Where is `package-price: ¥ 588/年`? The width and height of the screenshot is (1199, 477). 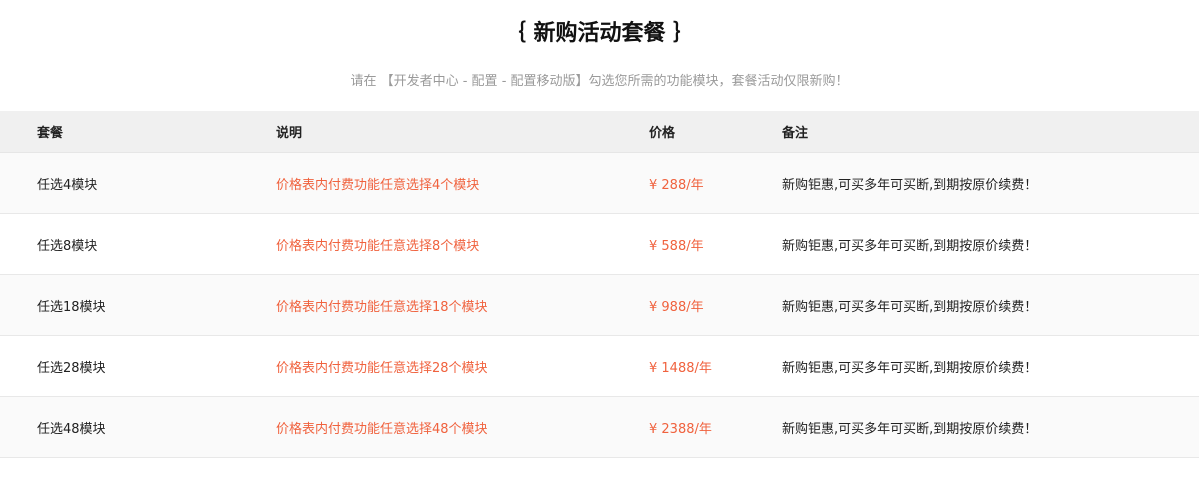
package-price: ¥ 588/年 is located at coordinates (676, 246).